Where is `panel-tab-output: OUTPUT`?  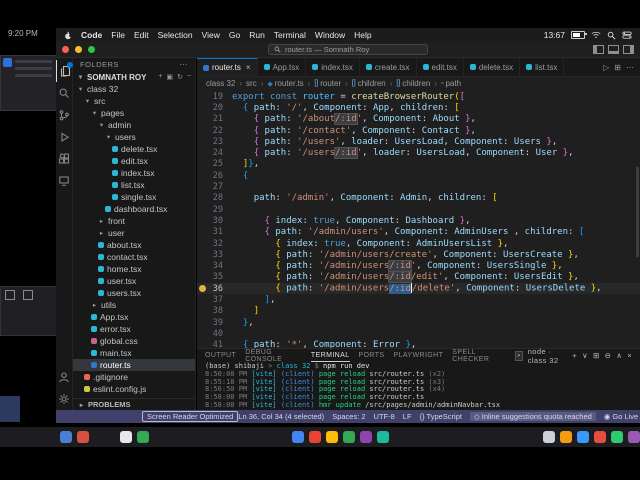 panel-tab-output: OUTPUT is located at coordinates (220, 355).